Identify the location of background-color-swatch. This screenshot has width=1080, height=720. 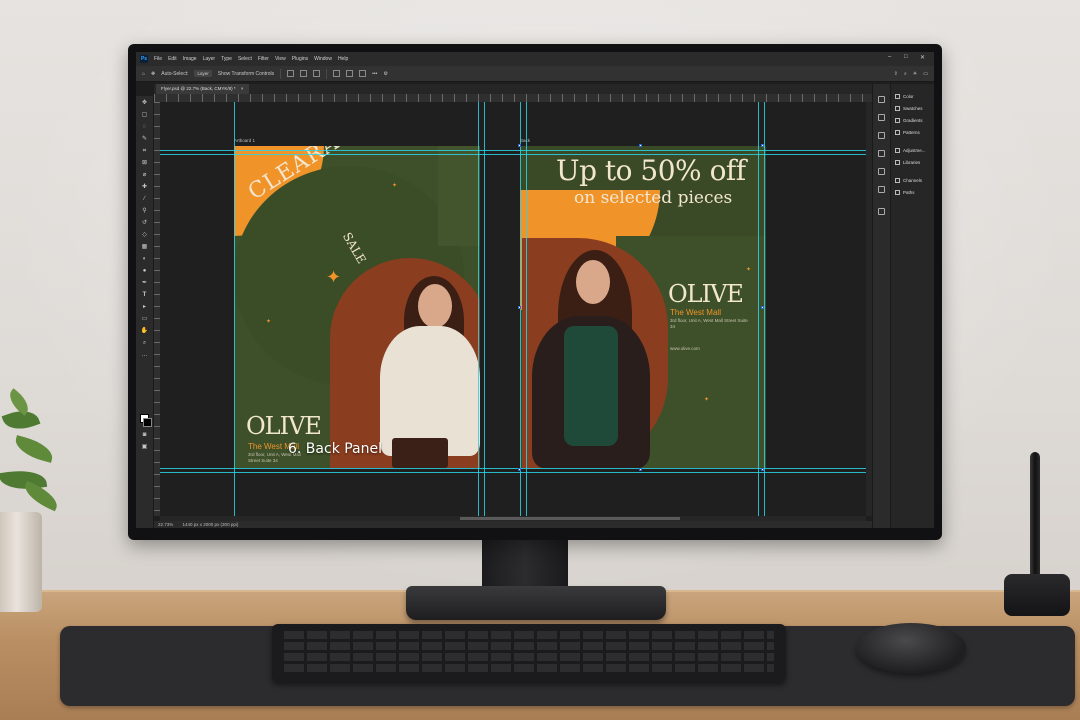
(147, 422).